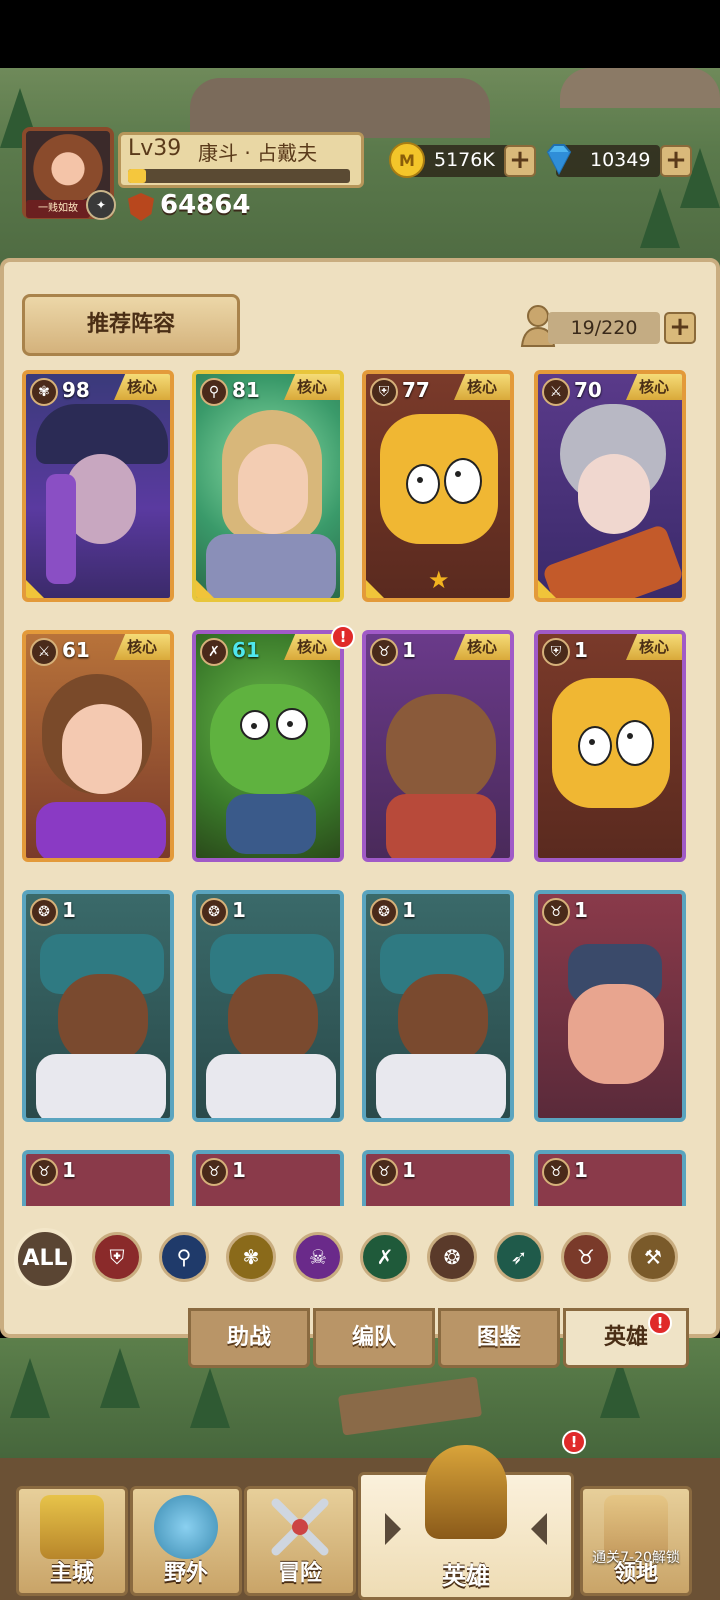 The width and height of the screenshot is (720, 1600). What do you see at coordinates (499, 1338) in the screenshot?
I see `tab-codex: 图鉴` at bounding box center [499, 1338].